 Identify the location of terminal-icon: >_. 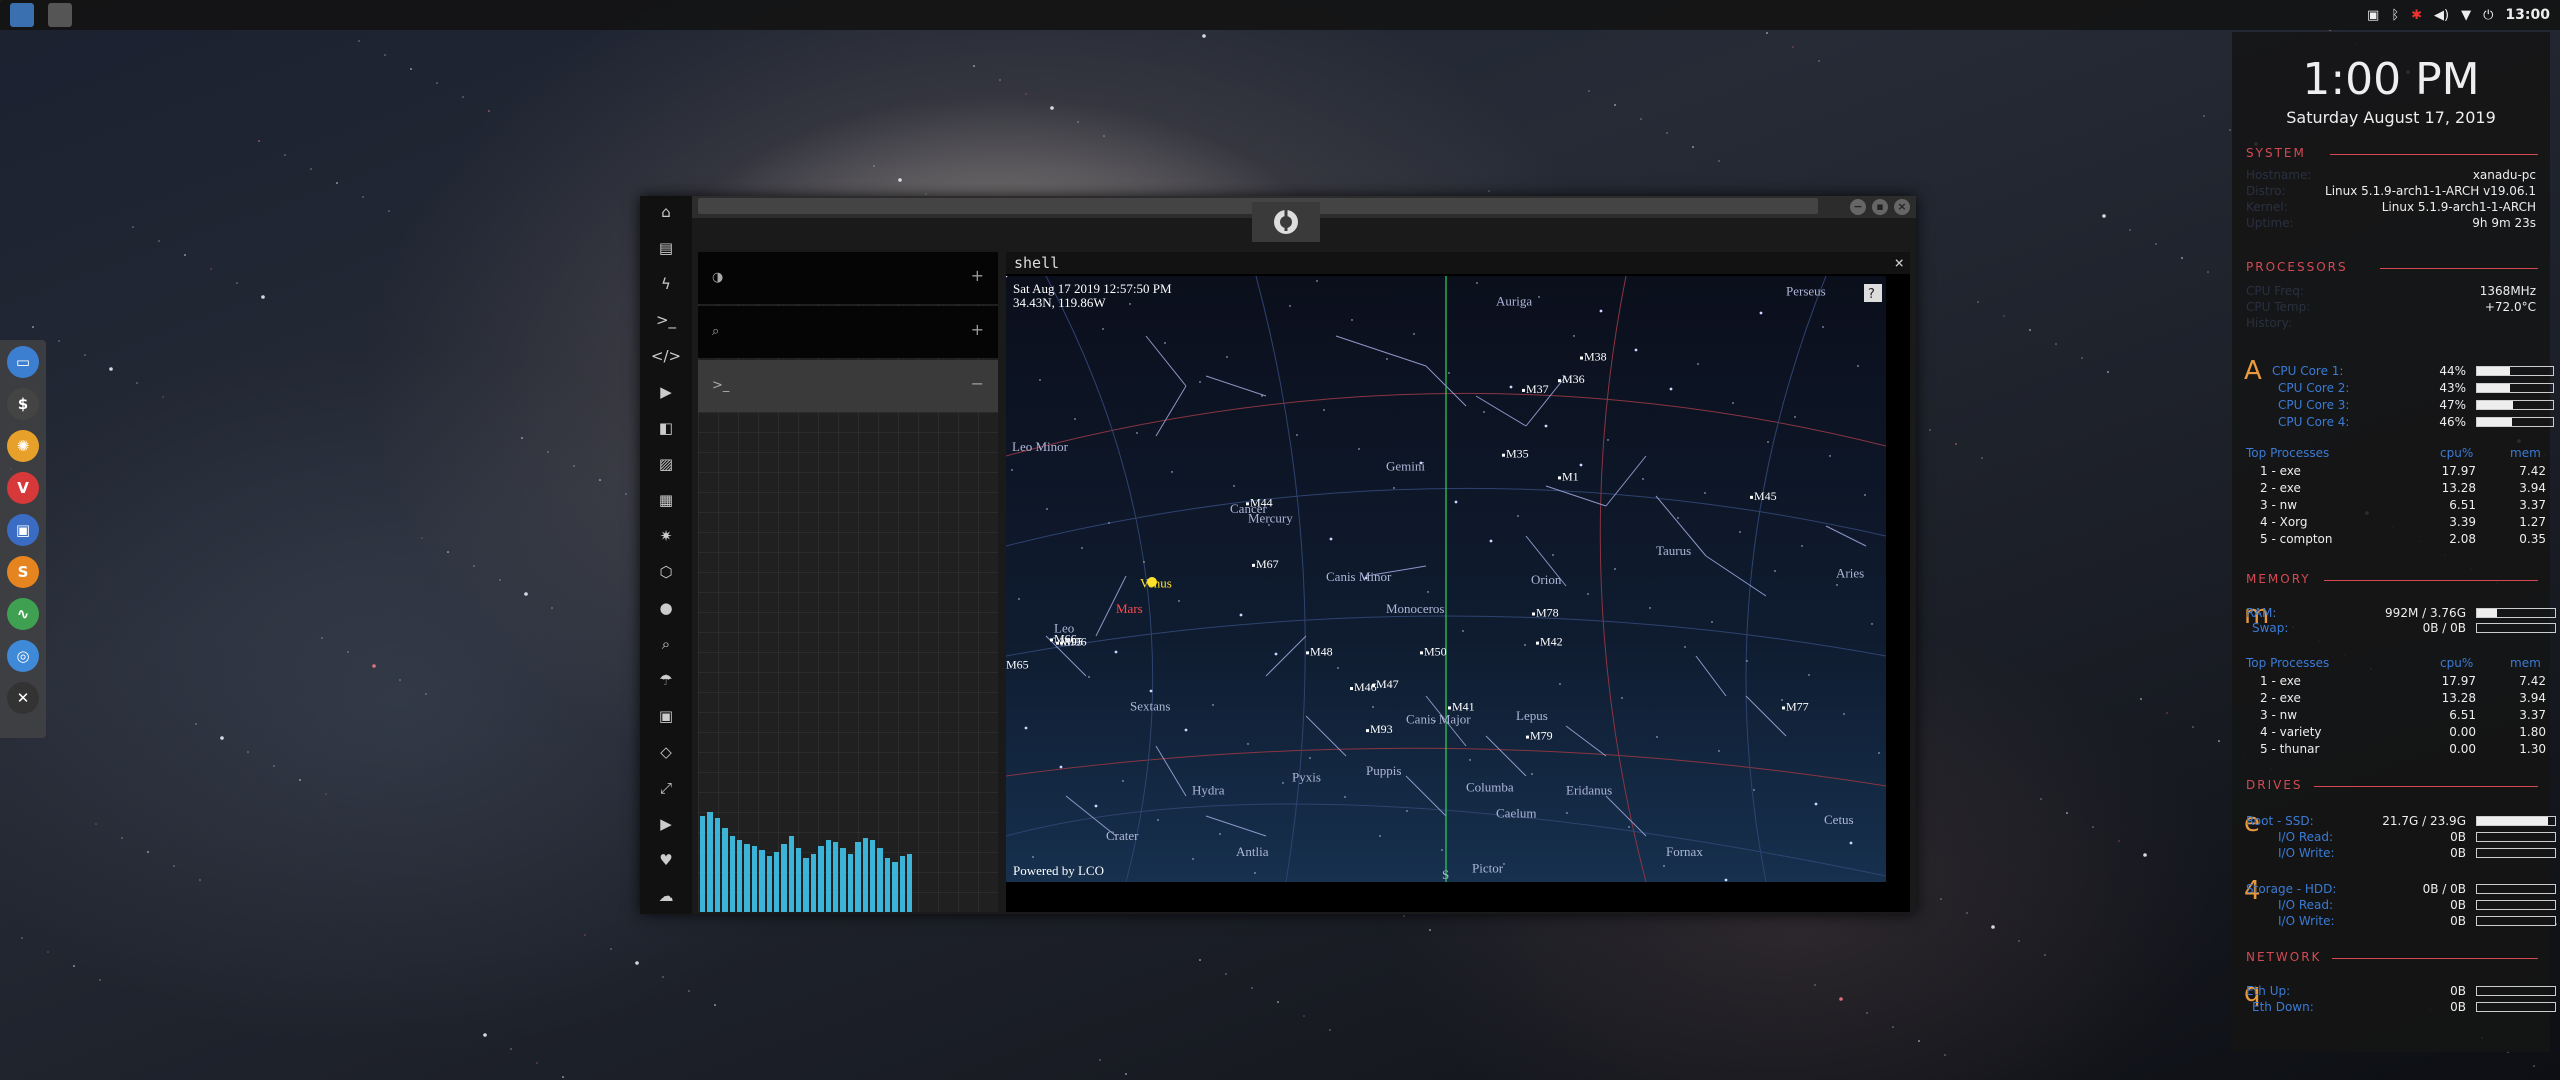
(666, 320).